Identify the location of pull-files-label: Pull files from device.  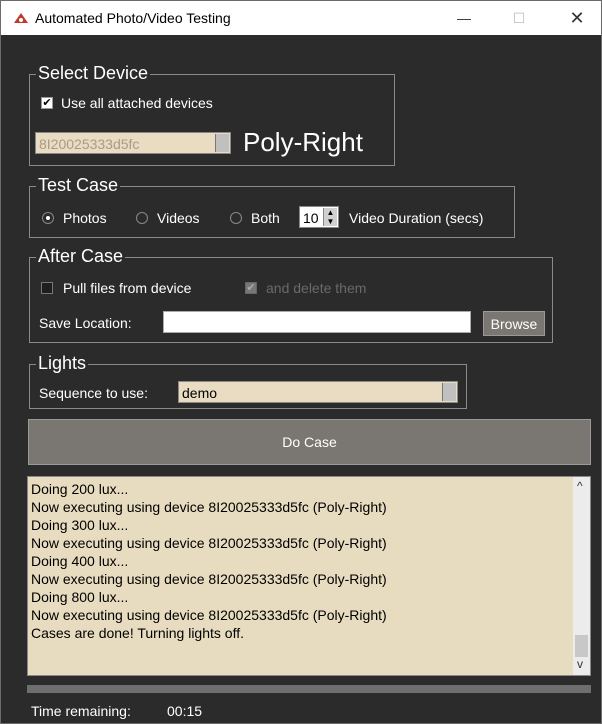
(127, 288).